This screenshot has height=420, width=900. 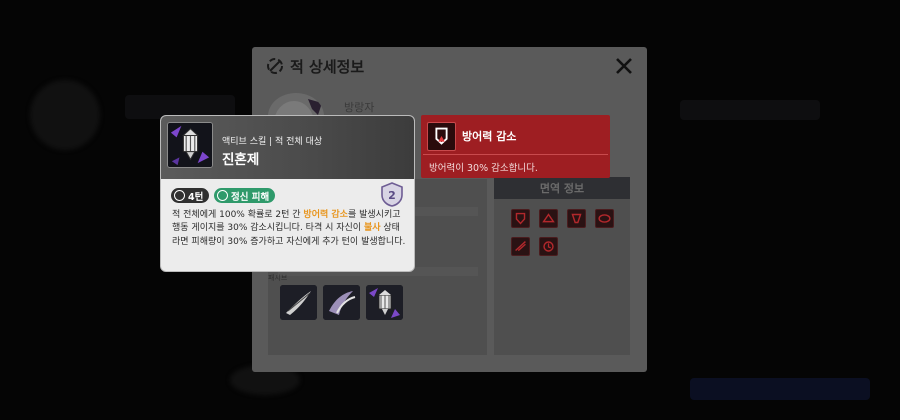 I want to click on claw-skill-icon, so click(x=341, y=302).